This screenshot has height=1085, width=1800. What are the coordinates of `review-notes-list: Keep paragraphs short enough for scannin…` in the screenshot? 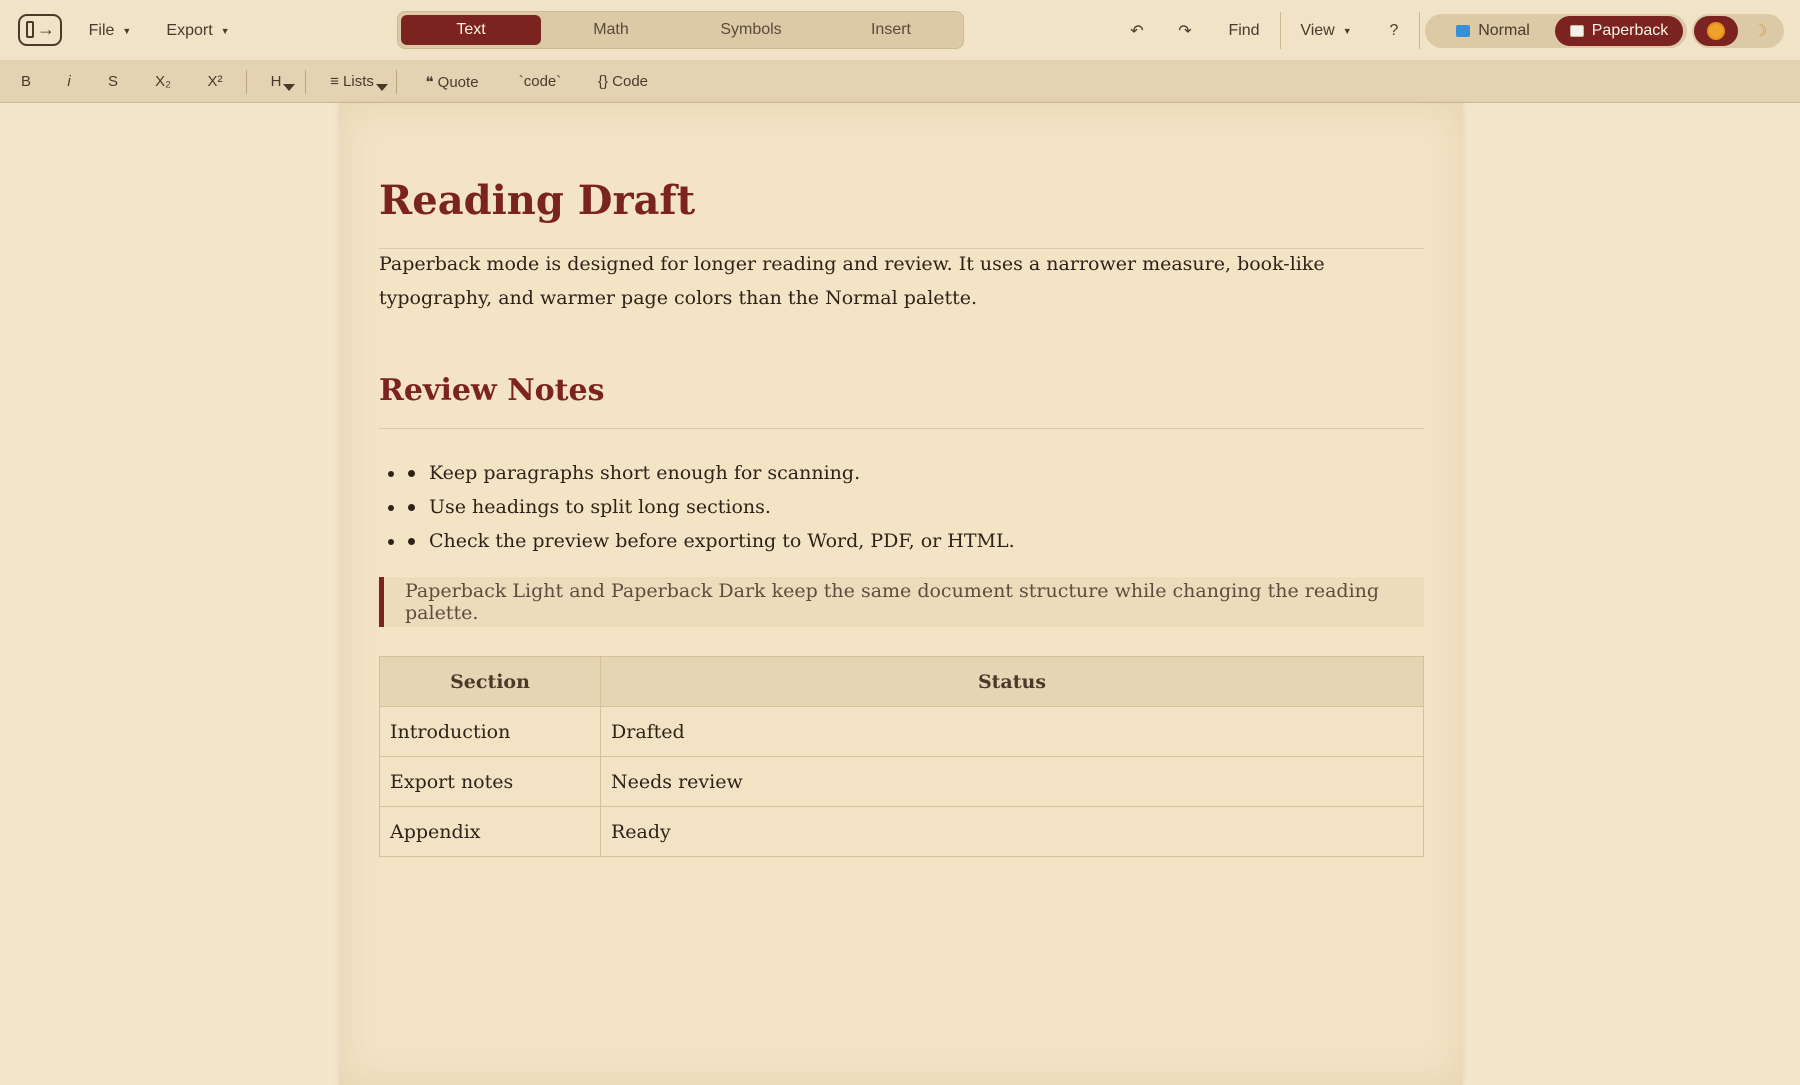 It's located at (906, 507).